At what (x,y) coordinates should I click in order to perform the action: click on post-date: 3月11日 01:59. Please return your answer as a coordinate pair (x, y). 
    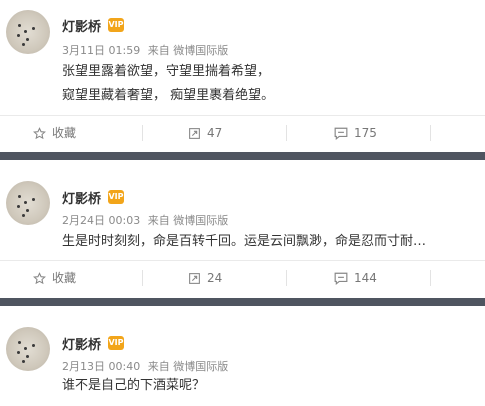
    Looking at the image, I should click on (101, 50).